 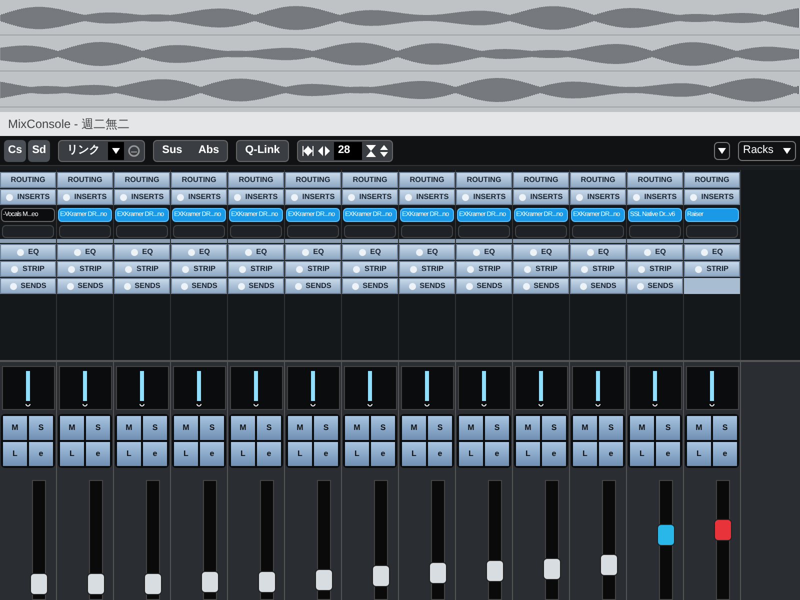 What do you see at coordinates (262, 151) in the screenshot?
I see `q-link-button: Q-Link` at bounding box center [262, 151].